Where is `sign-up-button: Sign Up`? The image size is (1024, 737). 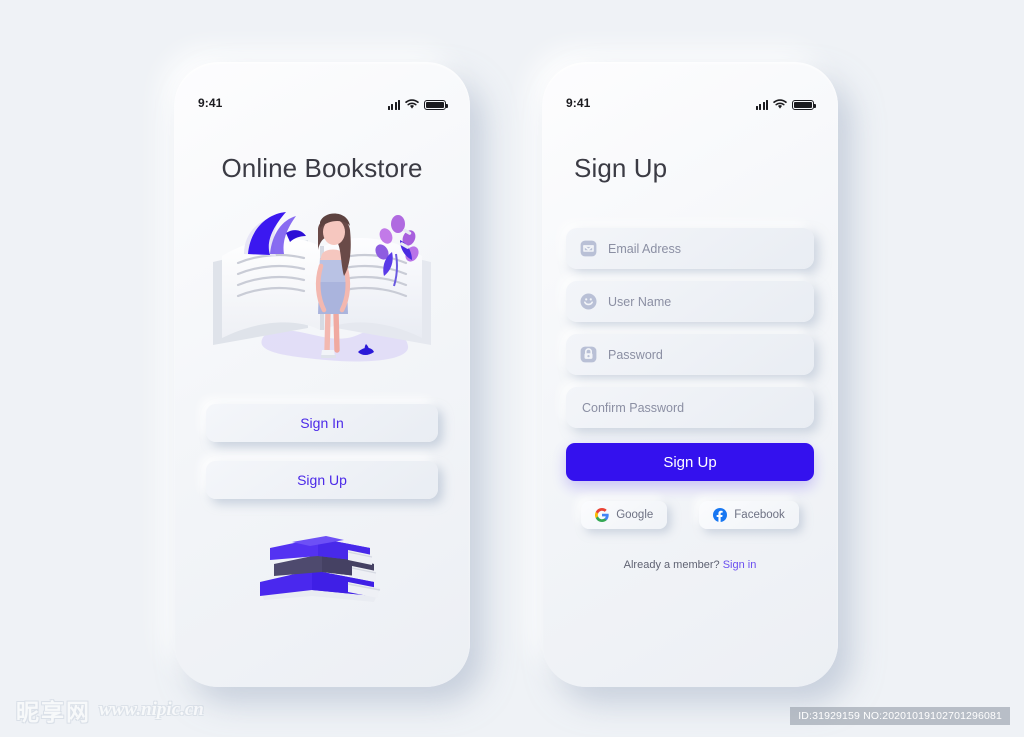 sign-up-button: Sign Up is located at coordinates (322, 480).